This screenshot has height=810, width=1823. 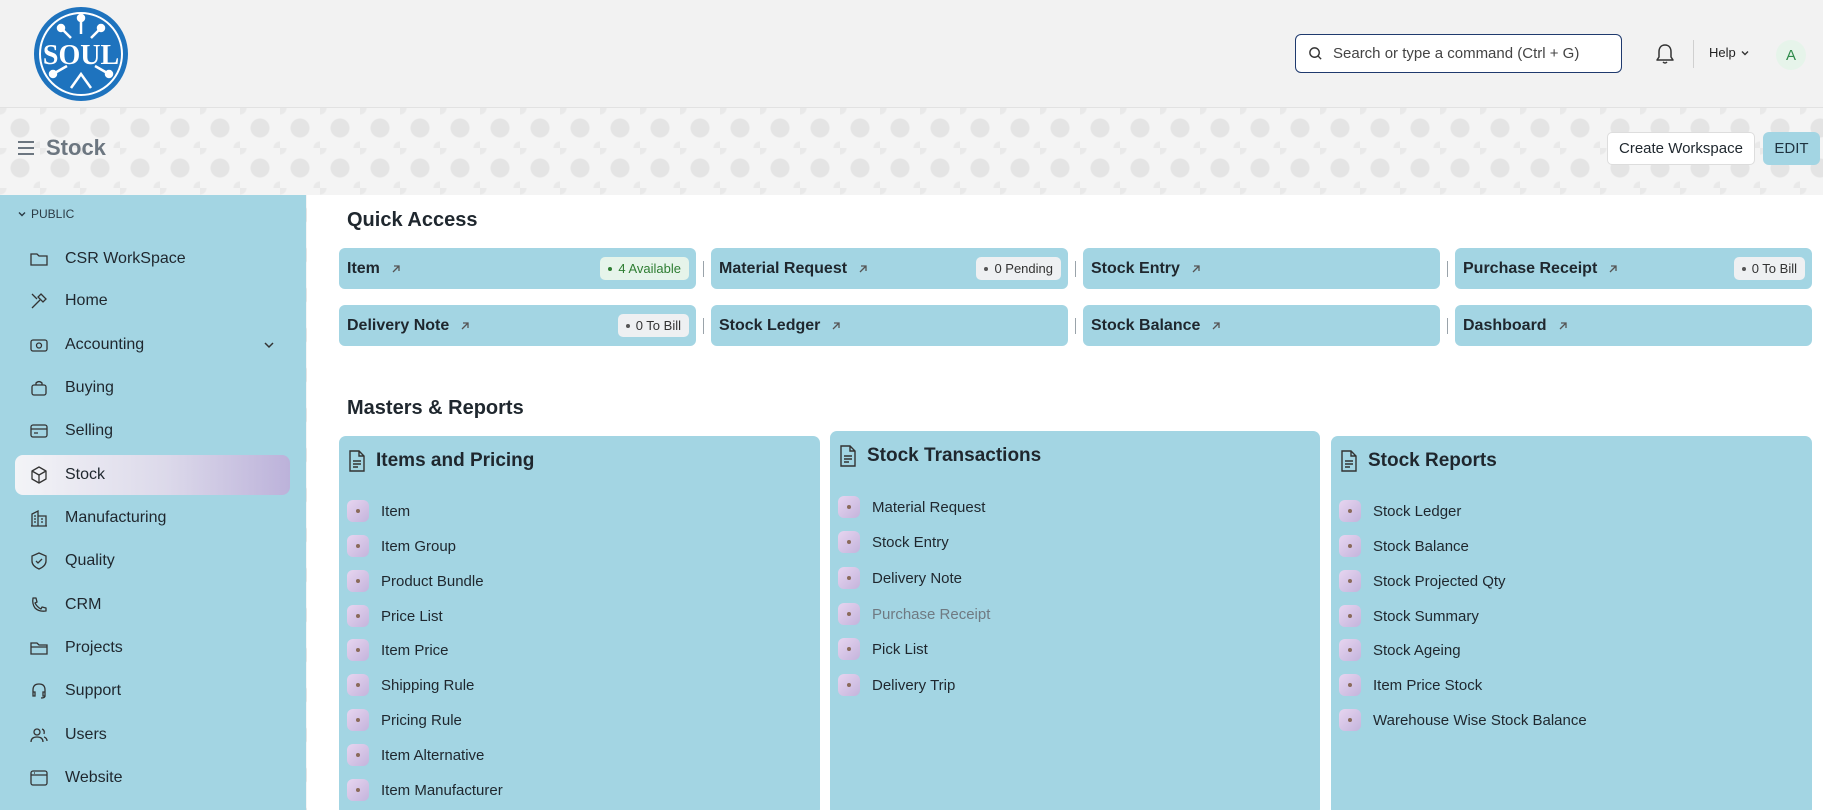 What do you see at coordinates (889, 325) in the screenshot?
I see `shortcut-stock-ledger: Stock Ledger` at bounding box center [889, 325].